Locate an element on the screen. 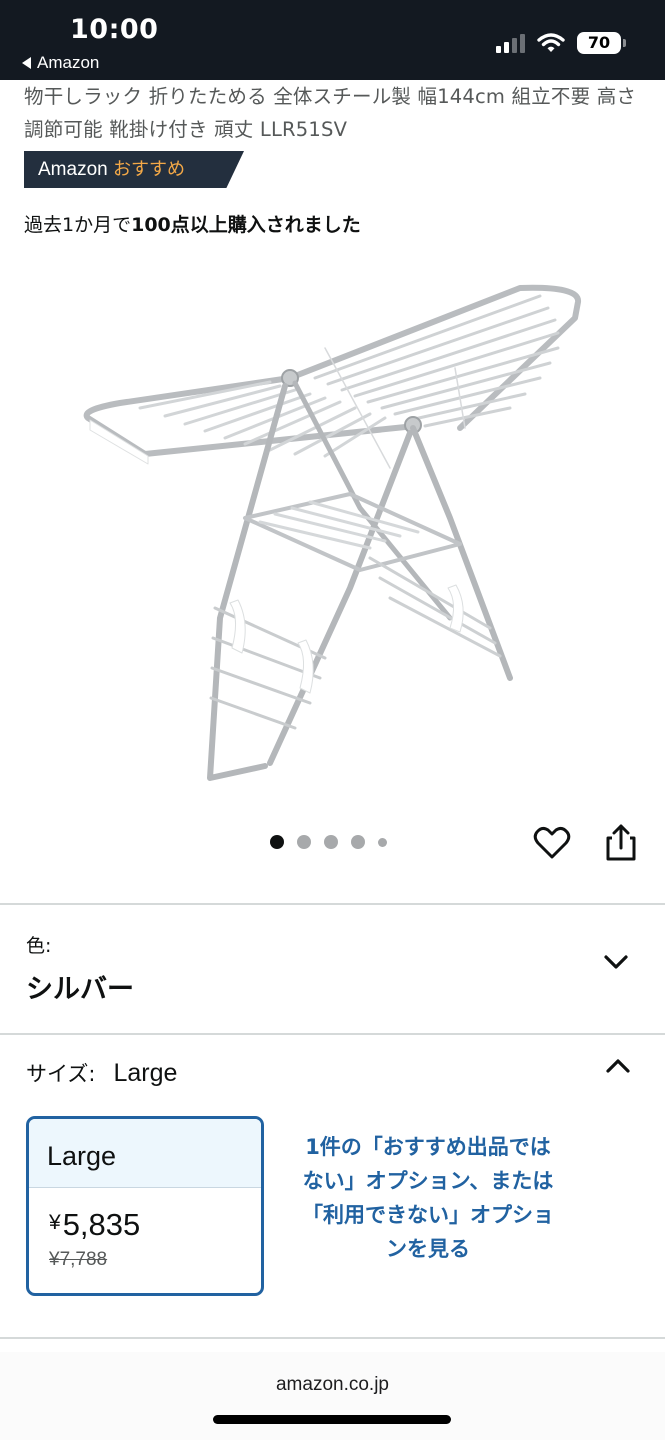 The height and width of the screenshot is (1440, 665). browser-bottom-bar is located at coordinates (332, 1396).